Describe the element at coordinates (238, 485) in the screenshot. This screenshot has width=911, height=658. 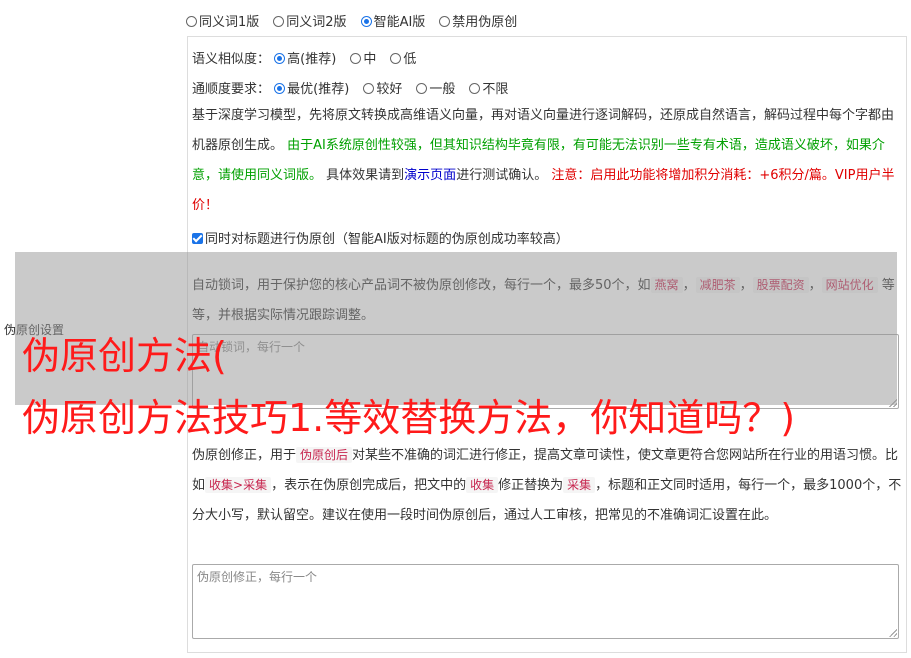
I see `correction-tag: 收集>采集` at that location.